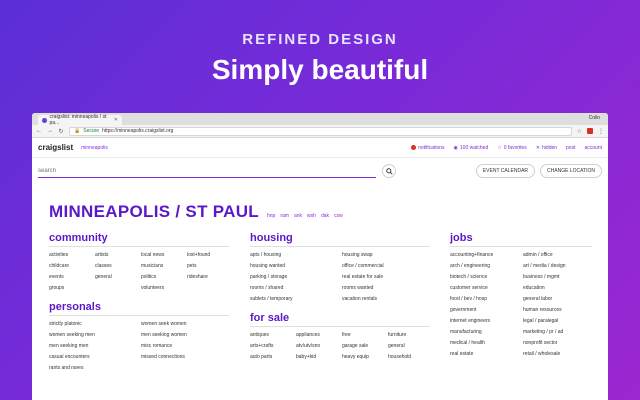 This screenshot has height=400, width=640. I want to click on reload-icon: ↻, so click(61, 131).